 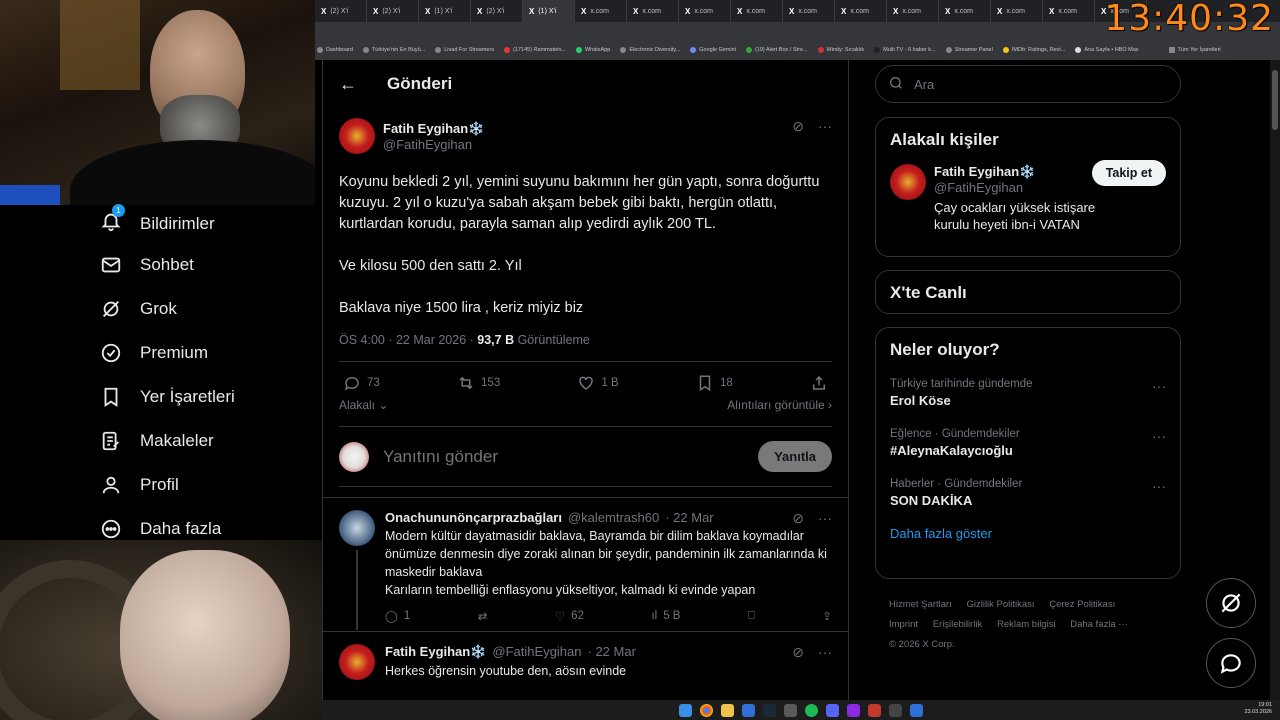 What do you see at coordinates (549, 11) in the screenshot?
I see `browser-tab-active: X (1) X'i` at bounding box center [549, 11].